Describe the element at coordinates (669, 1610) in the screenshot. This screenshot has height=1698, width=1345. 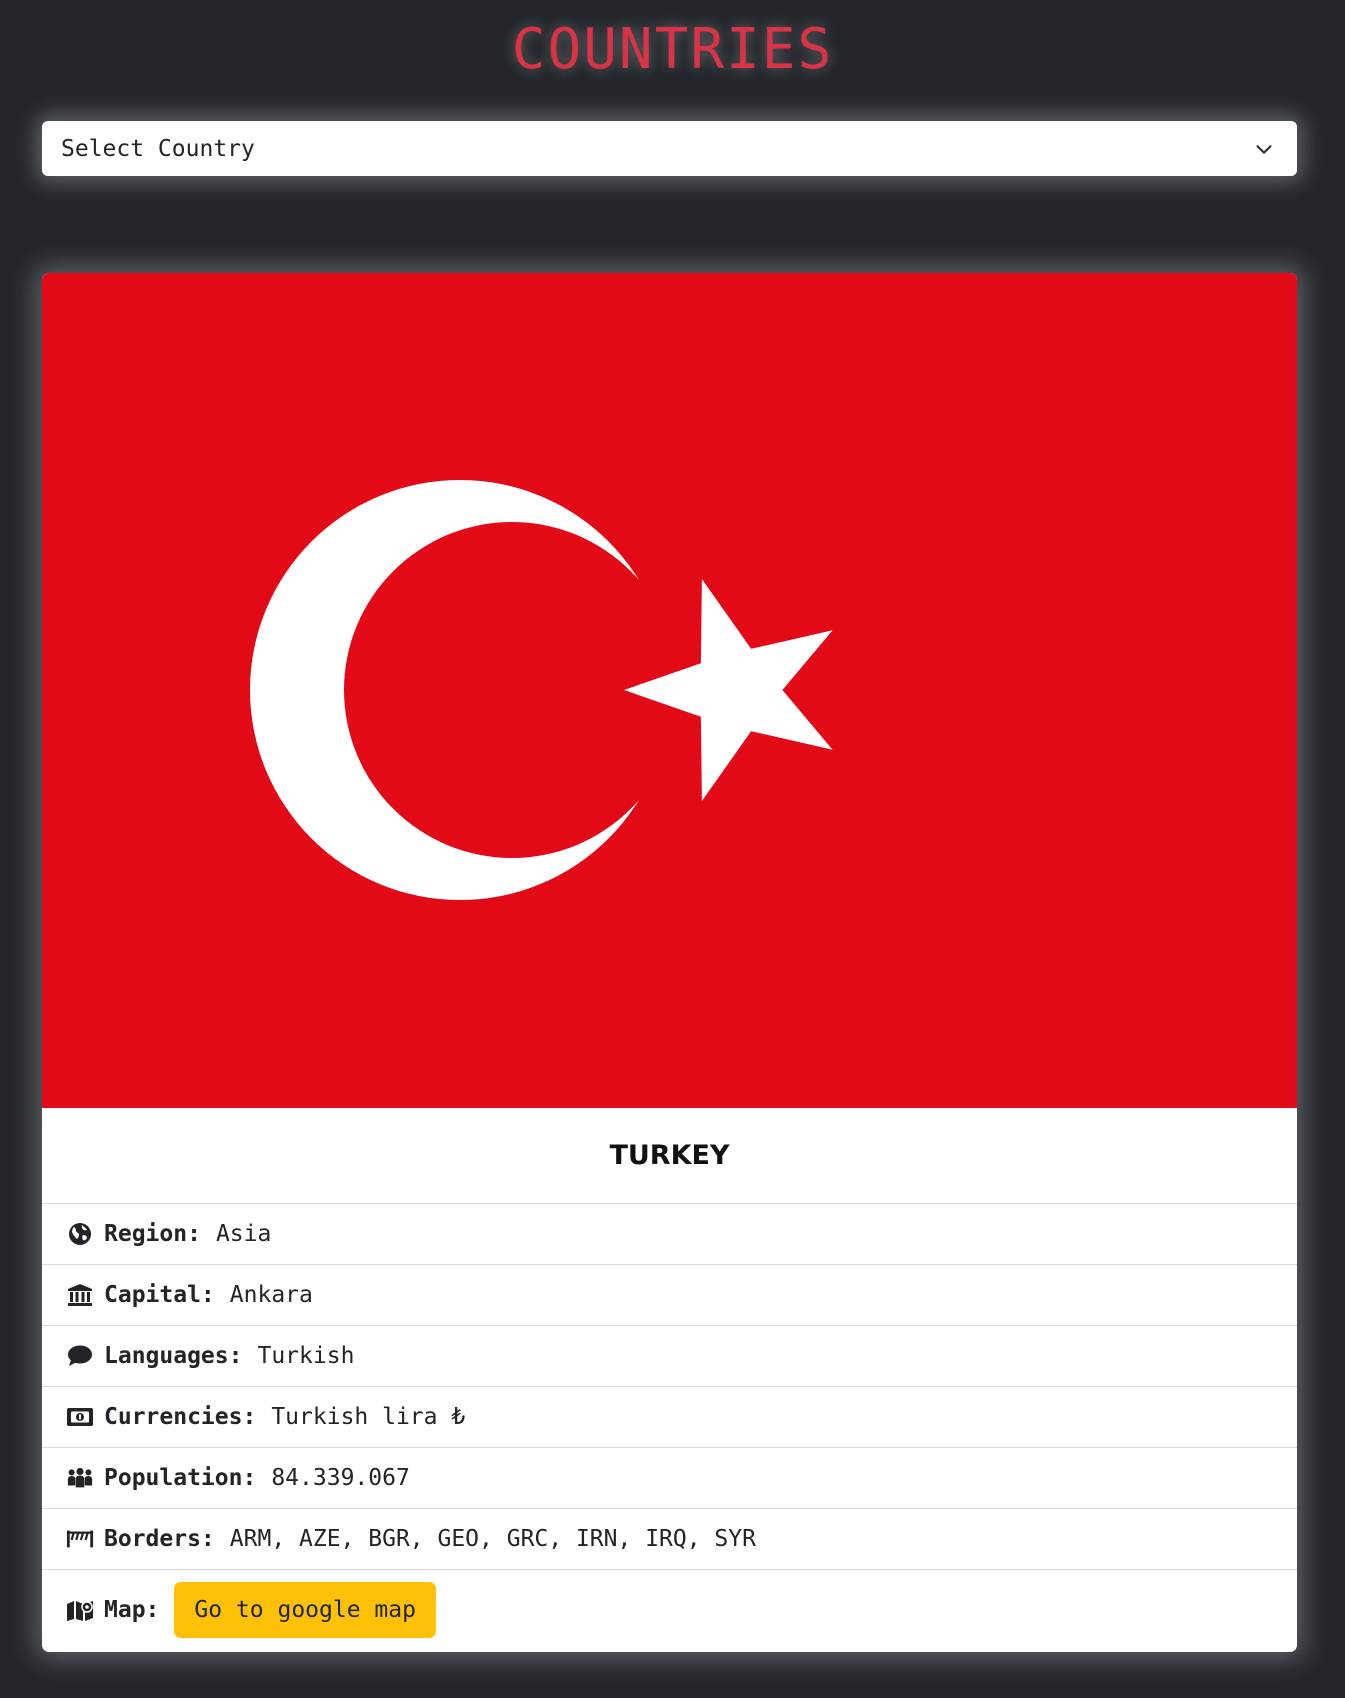
I see `map-row: Map: Go to google map` at that location.